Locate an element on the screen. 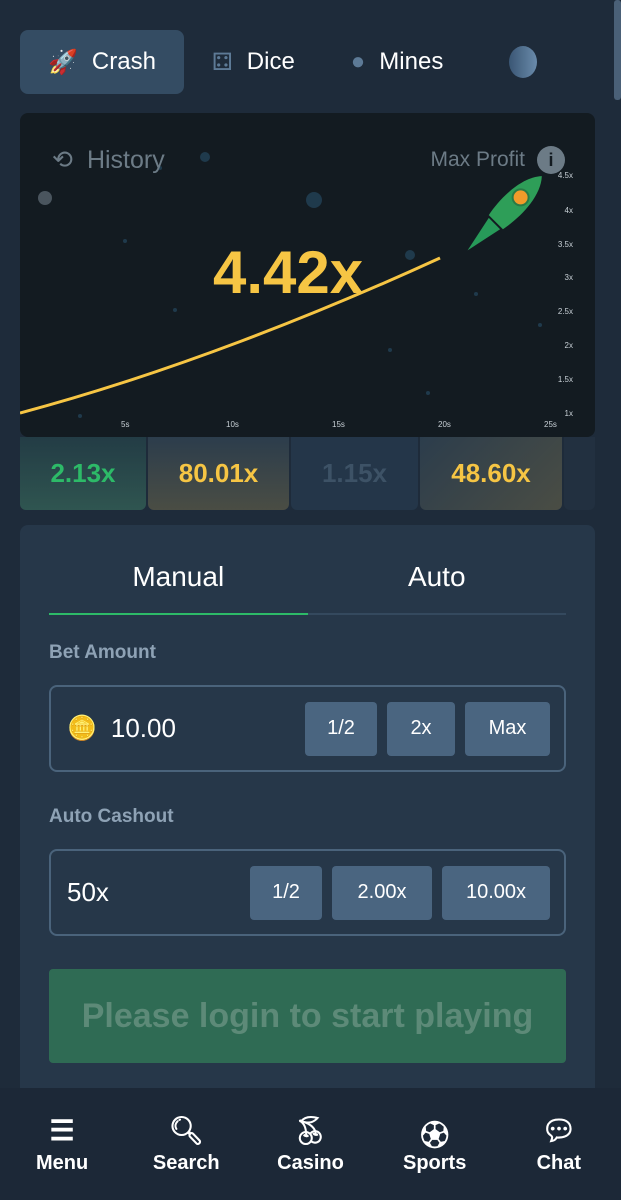  nav-label: Sports is located at coordinates (434, 1162).